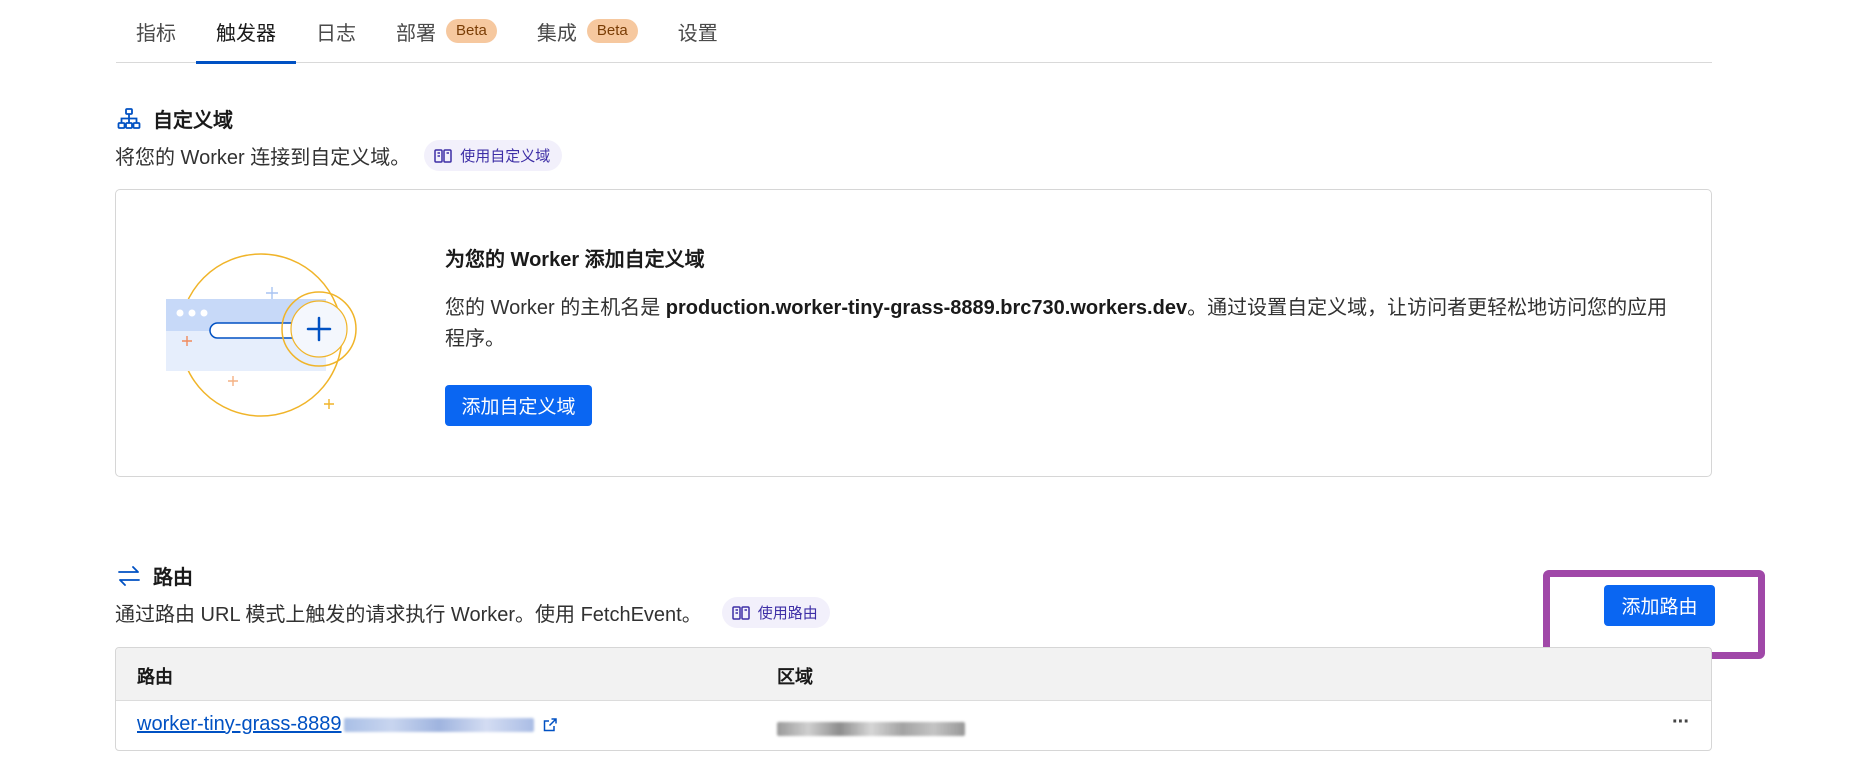 This screenshot has width=1861, height=763. I want to click on route-cell: worker-tiny-grass-8889, so click(347, 724).